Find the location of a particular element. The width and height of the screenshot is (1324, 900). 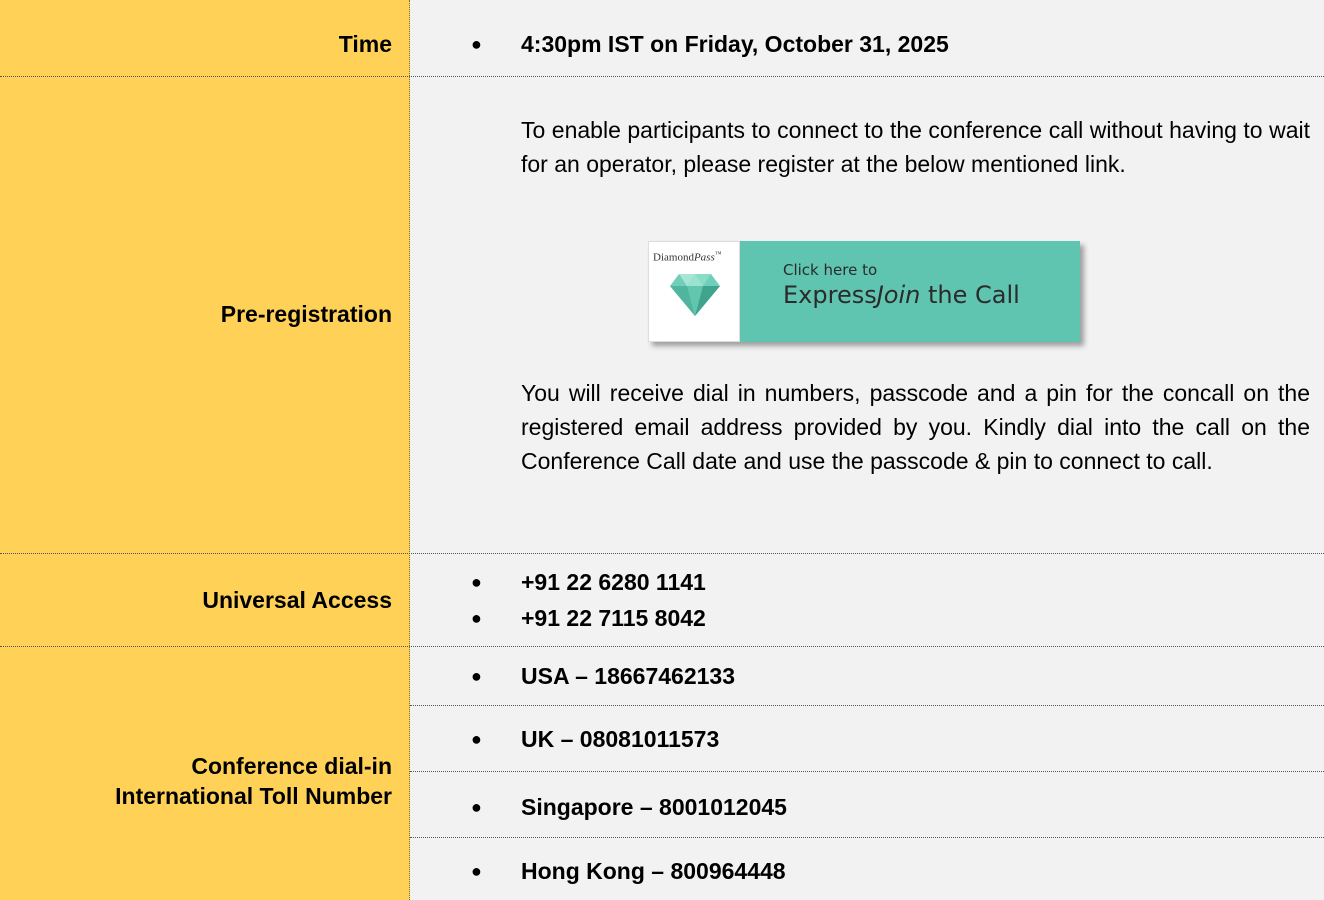

express-join-panel: Click here to ExpressJoin the Call is located at coordinates (910, 291).